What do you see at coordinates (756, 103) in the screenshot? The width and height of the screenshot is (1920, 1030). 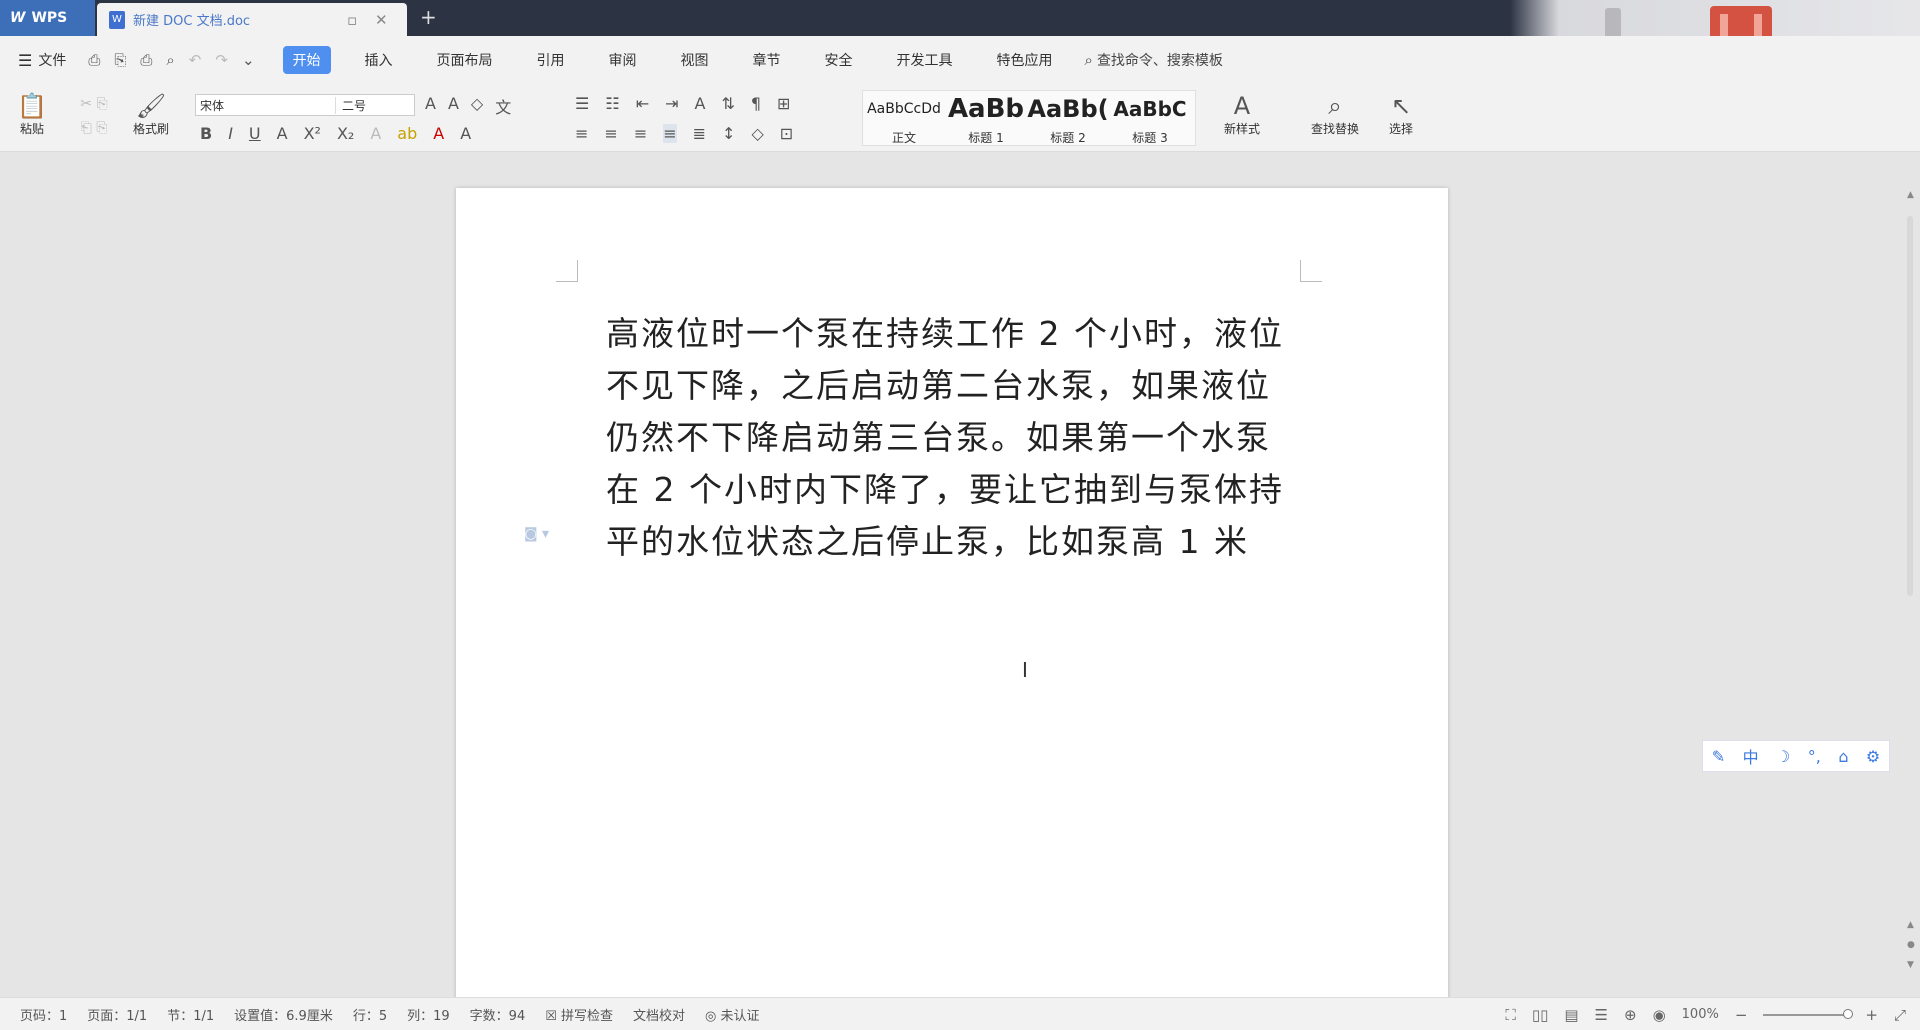 I see `show-marks-icon: ¶` at bounding box center [756, 103].